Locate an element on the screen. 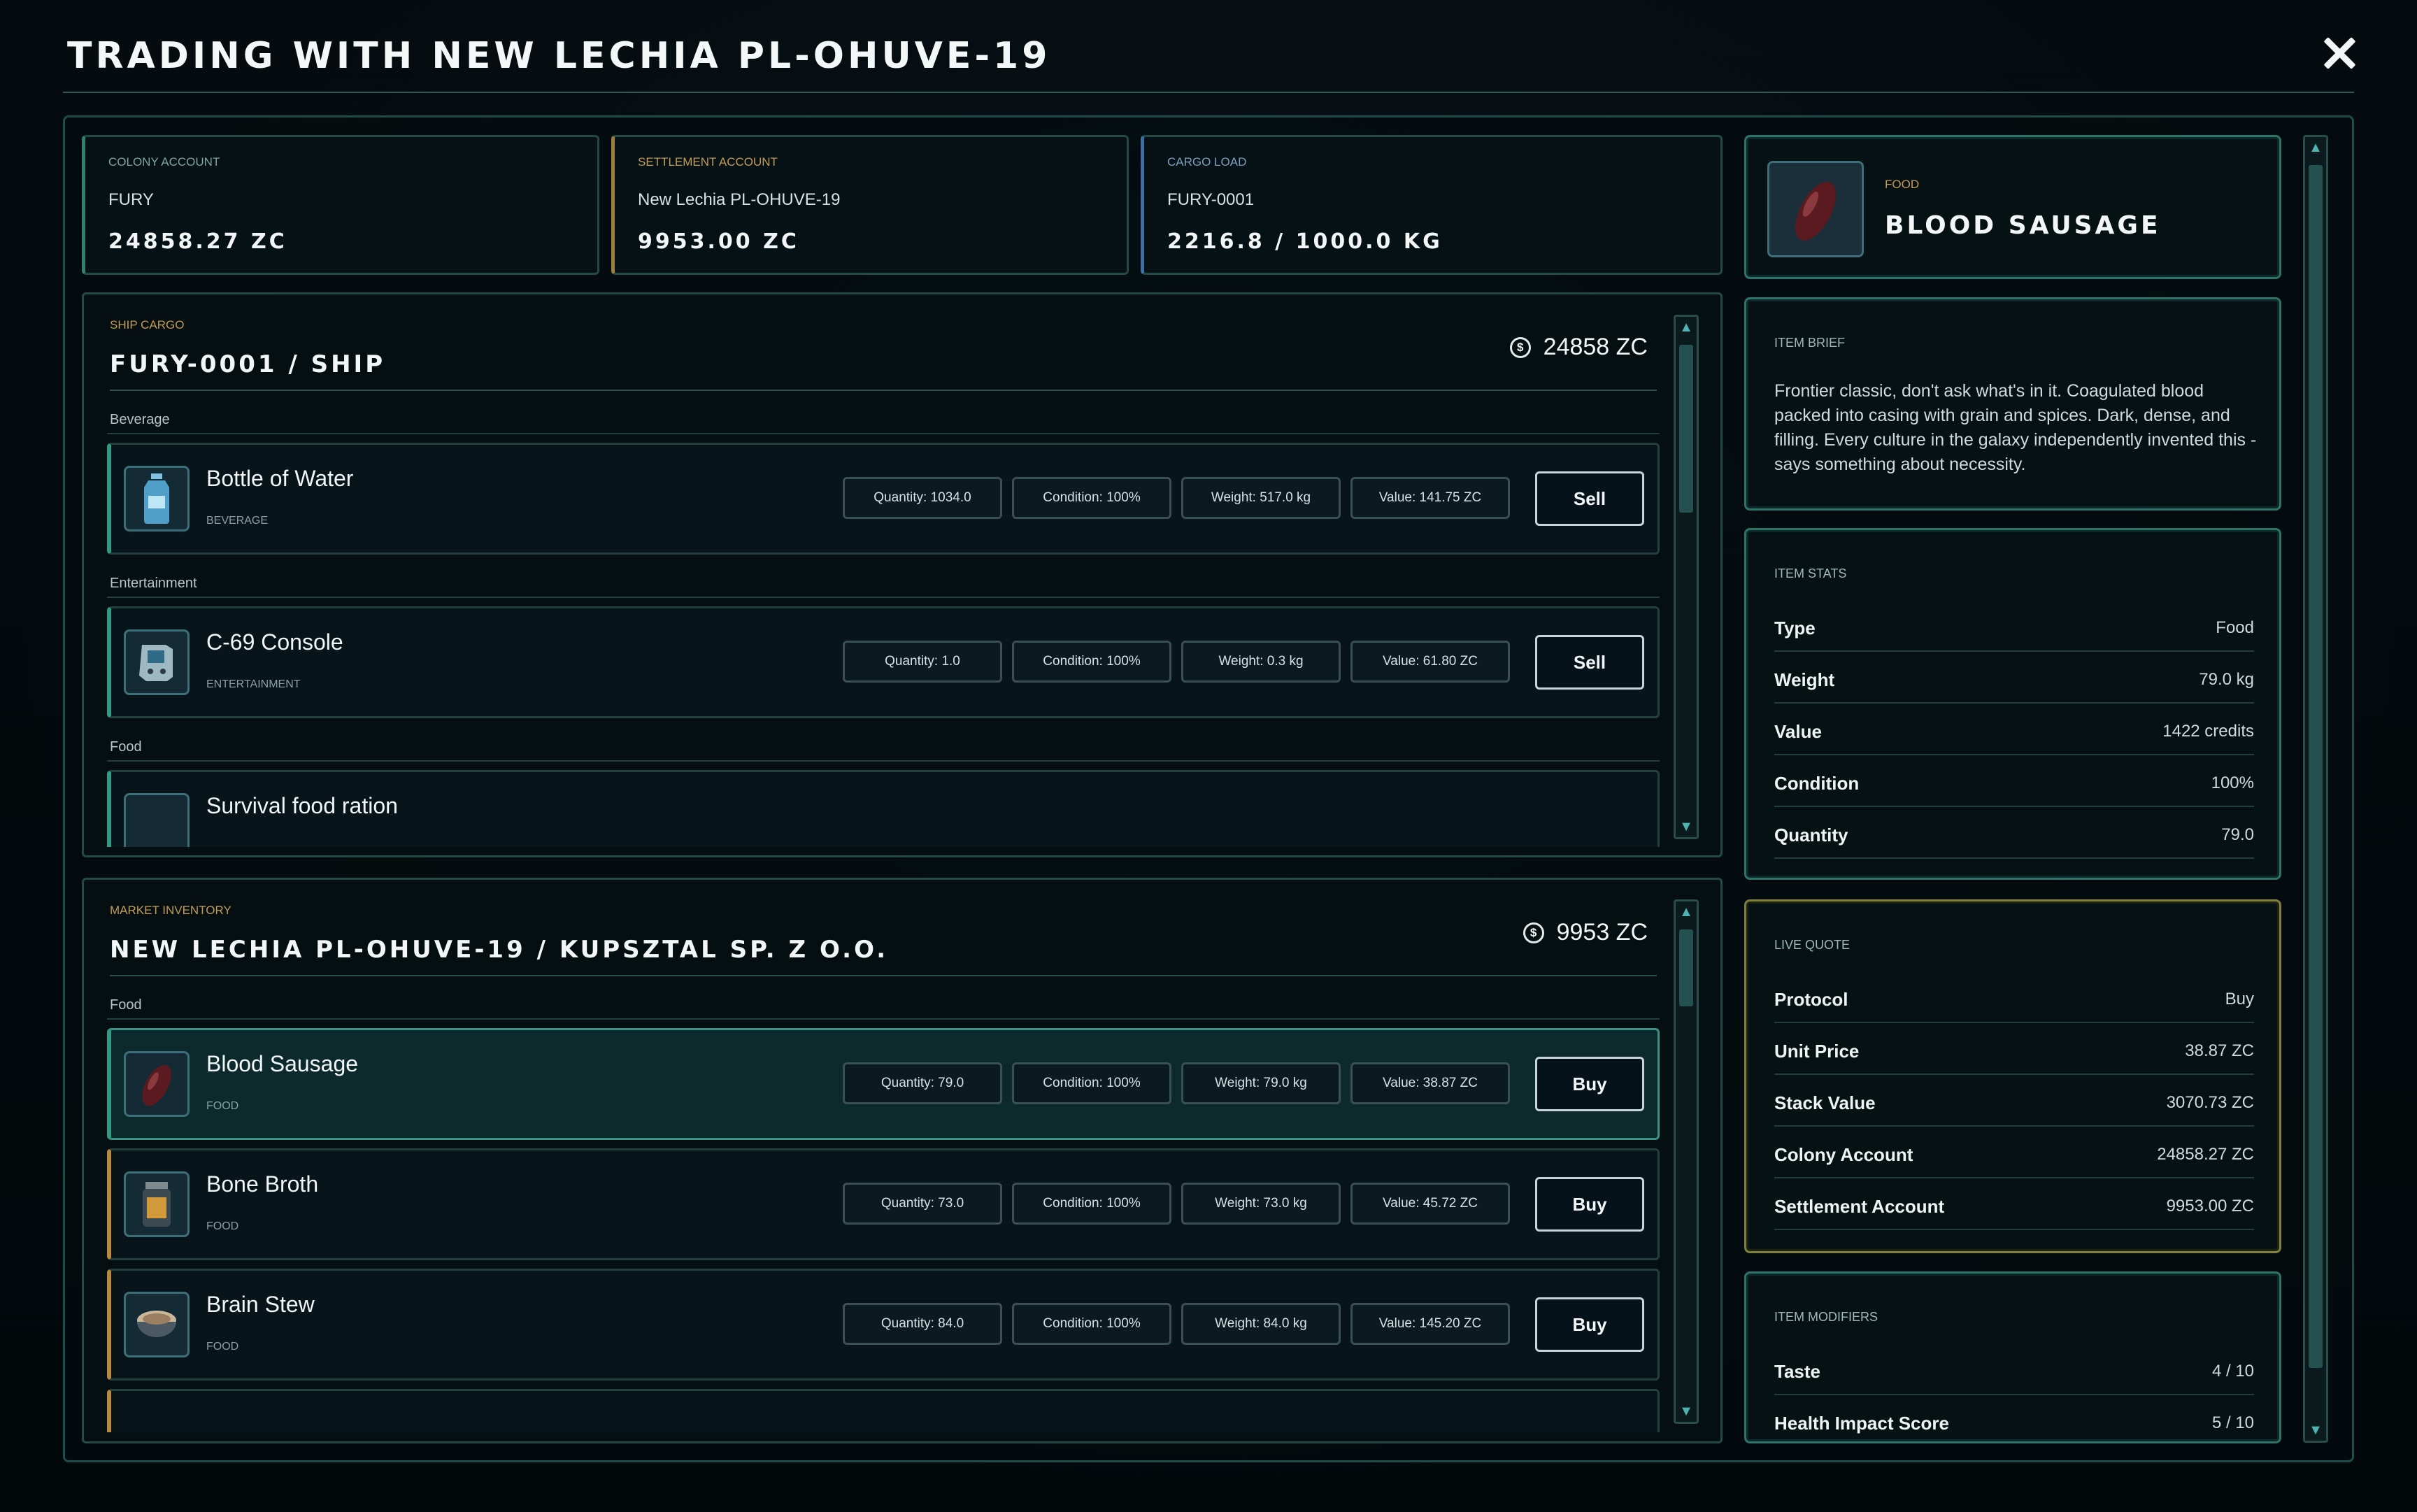 This screenshot has height=1512, width=2417. ship-balance: $ 24858 ZC is located at coordinates (1578, 347).